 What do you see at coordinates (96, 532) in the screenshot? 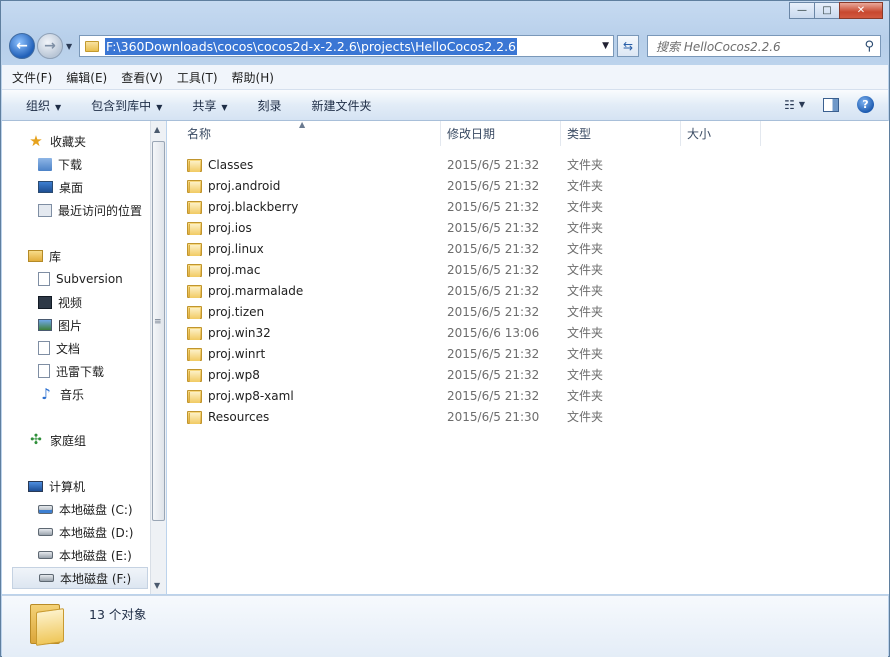
I see `sidebar-item-label: 本地磁盘 (D:)` at bounding box center [96, 532].